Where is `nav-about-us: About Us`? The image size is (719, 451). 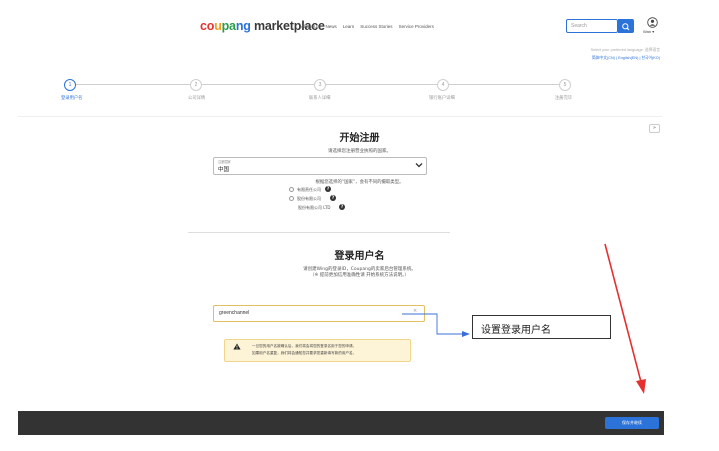 nav-about-us: About Us is located at coordinates (310, 26).